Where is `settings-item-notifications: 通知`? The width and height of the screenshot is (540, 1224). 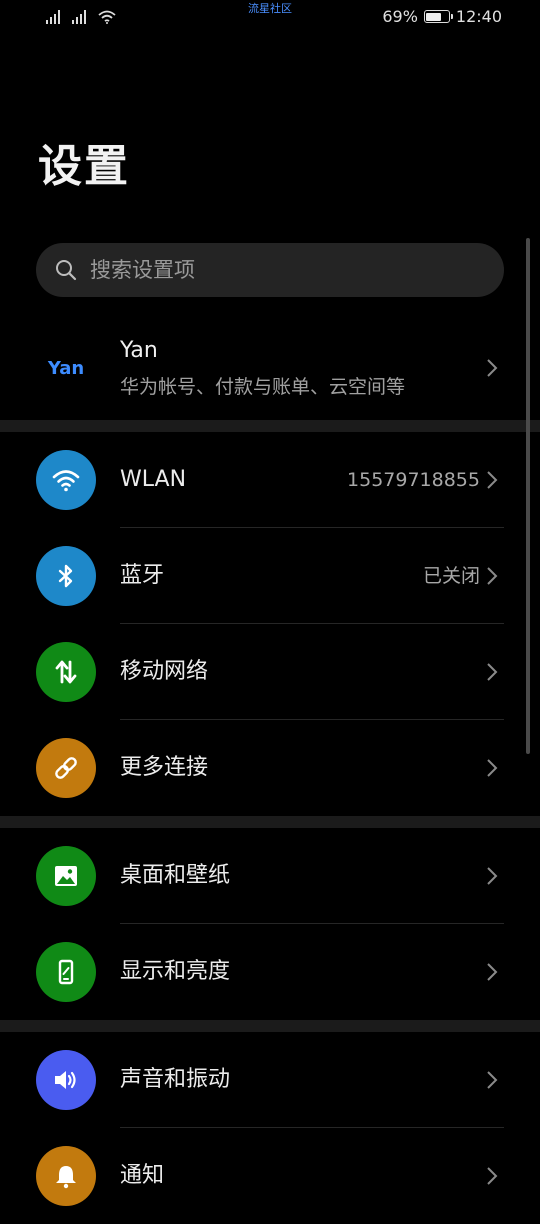
settings-item-notifications: 通知 is located at coordinates (270, 1176).